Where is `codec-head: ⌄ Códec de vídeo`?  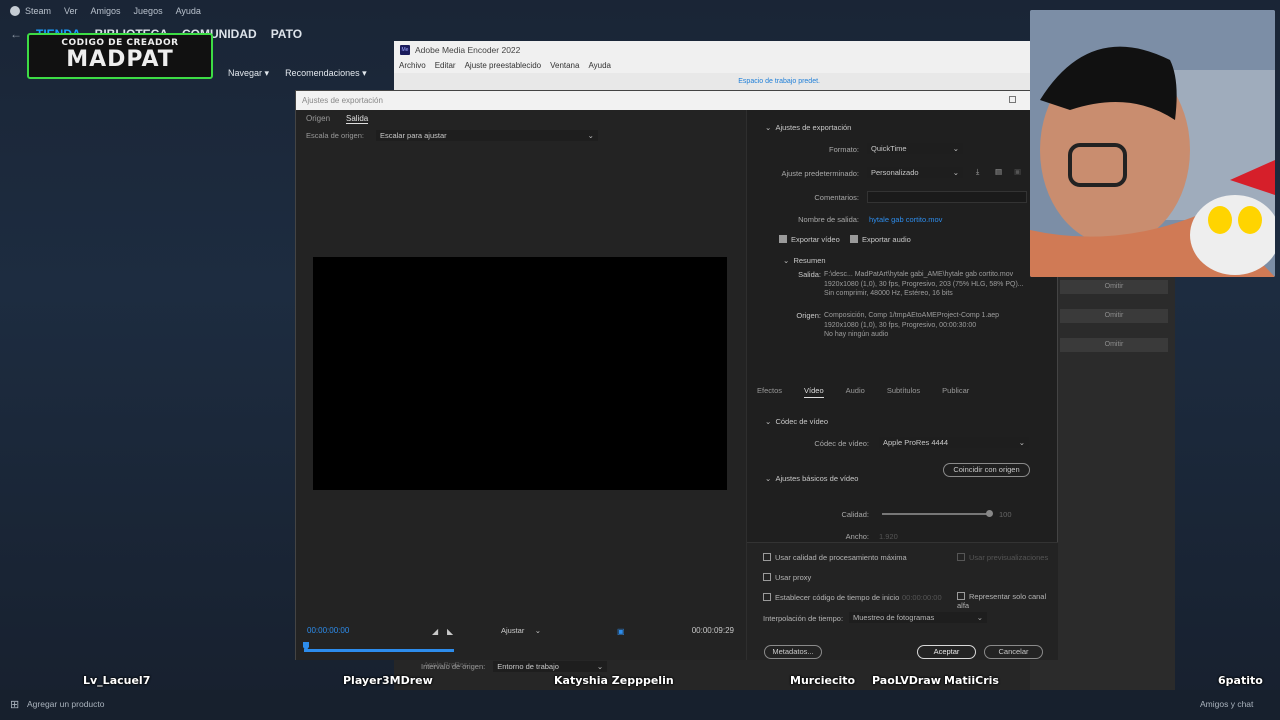 codec-head: ⌄ Códec de vídeo is located at coordinates (796, 421).